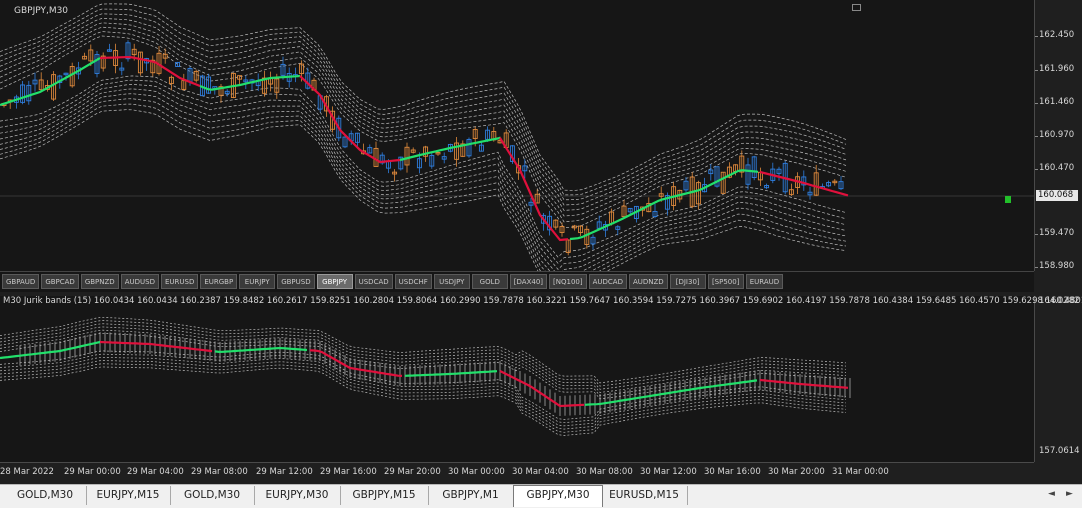 Image resolution: width=1082 pixels, height=508 pixels. Describe the element at coordinates (412, 472) in the screenshot. I see `time-label: 29 Mar 20:00` at that location.